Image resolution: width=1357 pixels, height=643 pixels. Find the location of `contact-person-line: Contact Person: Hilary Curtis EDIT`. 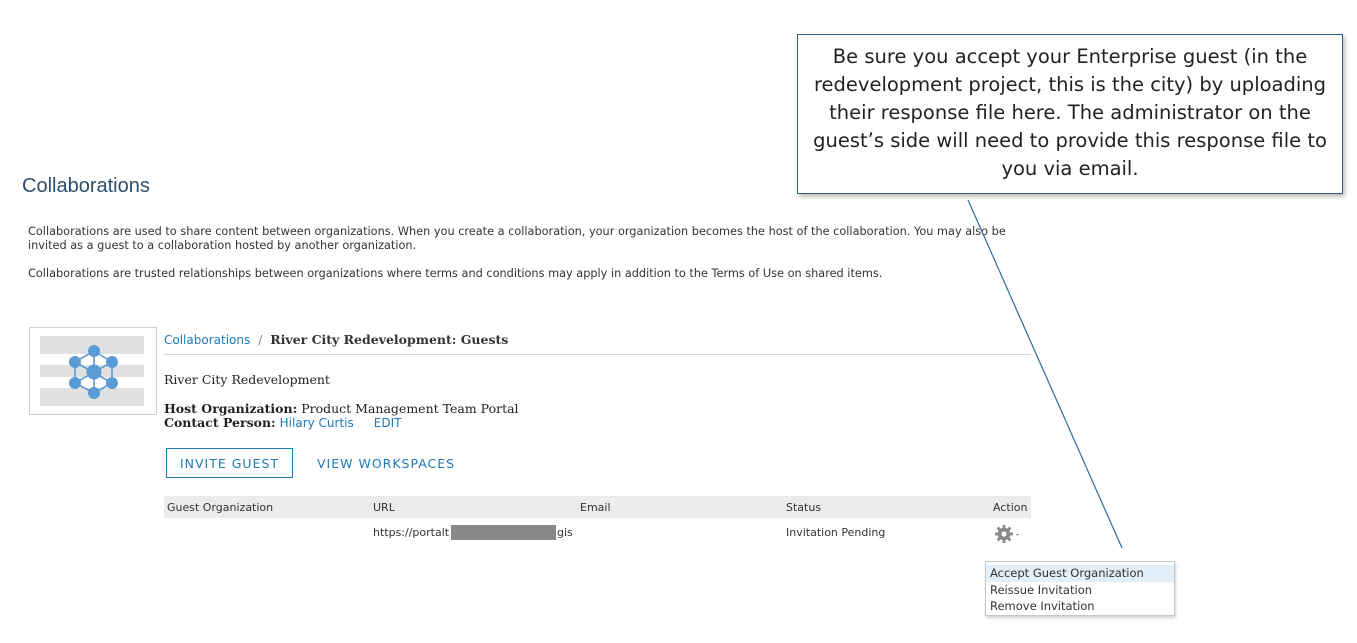

contact-person-line: Contact Person: Hilary Curtis EDIT is located at coordinates (282, 422).